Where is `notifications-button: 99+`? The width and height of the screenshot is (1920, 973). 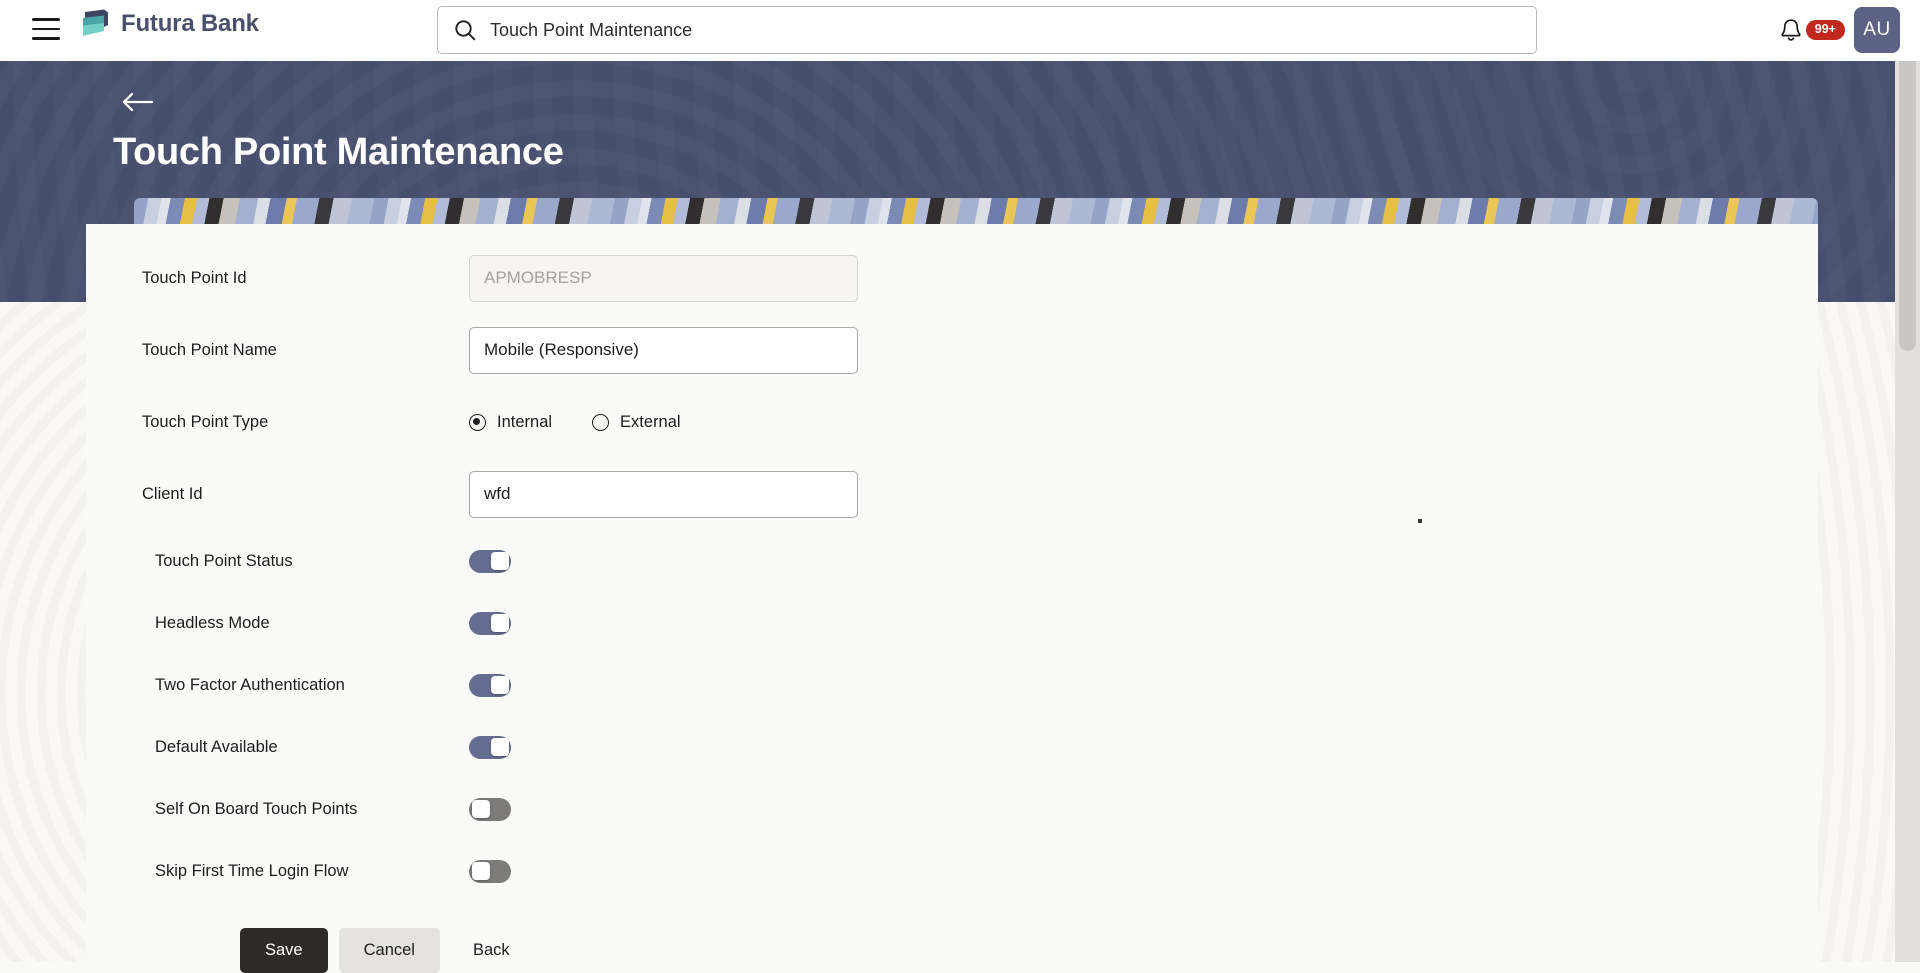
notifications-button: 99+ is located at coordinates (1812, 30).